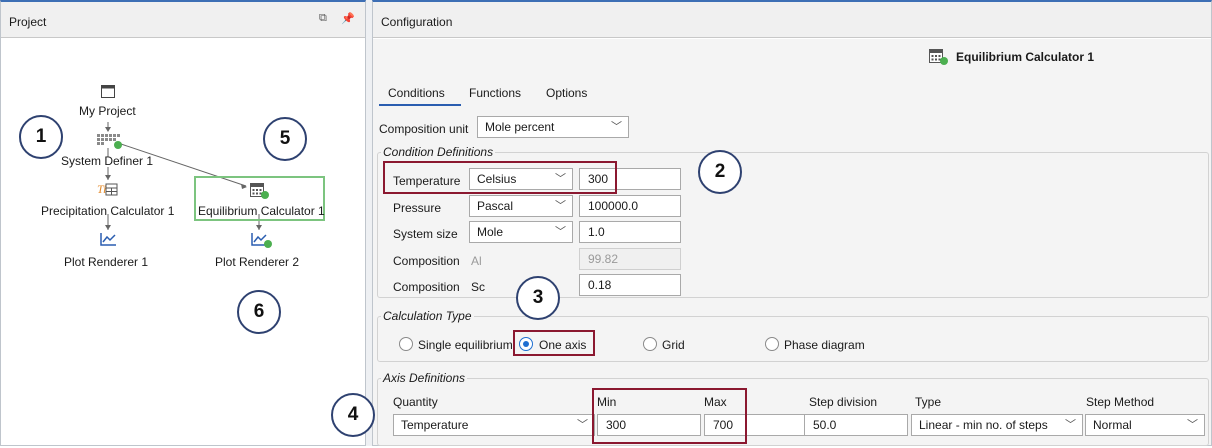 The image size is (1212, 448). What do you see at coordinates (107, 111) in the screenshot?
I see `node-my-project: My Project` at bounding box center [107, 111].